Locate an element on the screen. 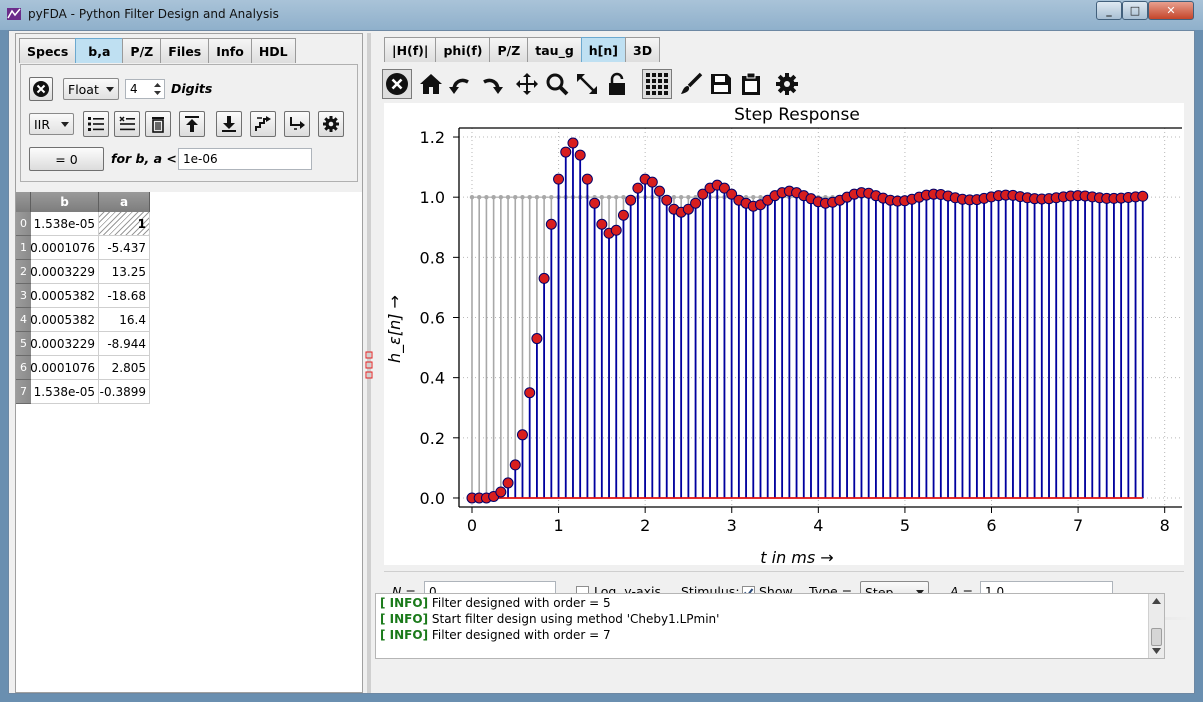 Image resolution: width=1203 pixels, height=702 pixels. cell-a: 2.805 is located at coordinates (124, 368).